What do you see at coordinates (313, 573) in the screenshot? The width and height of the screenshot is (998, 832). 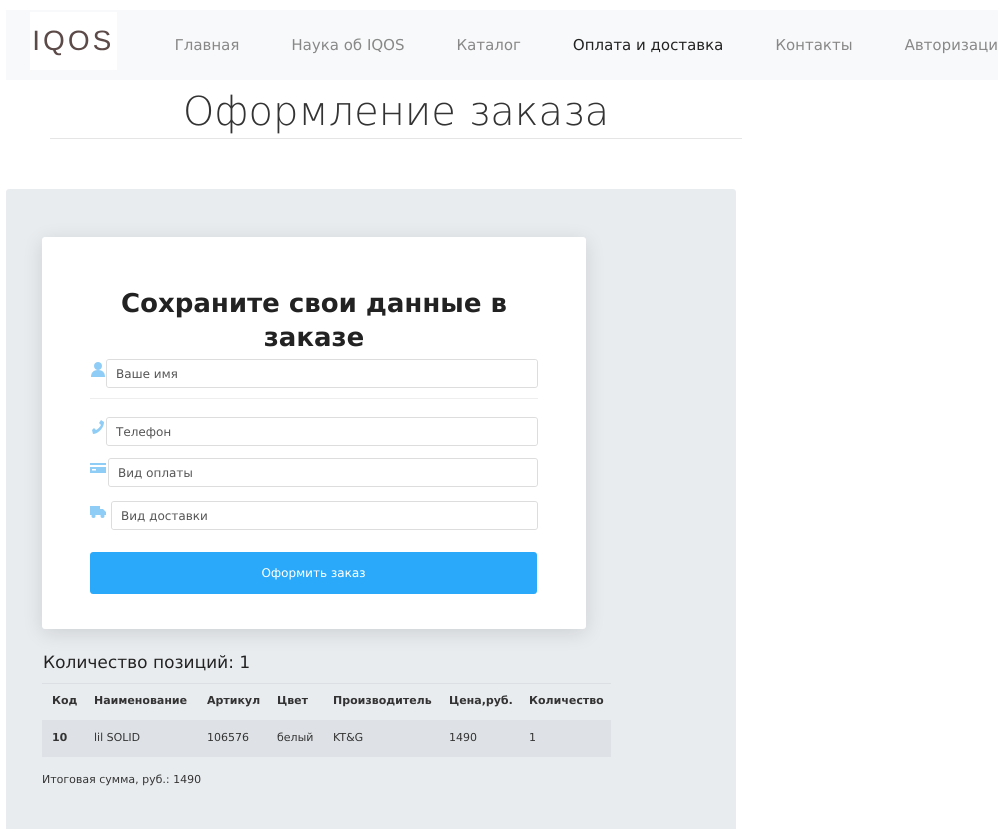 I see `submit-button: Оформить заказ` at bounding box center [313, 573].